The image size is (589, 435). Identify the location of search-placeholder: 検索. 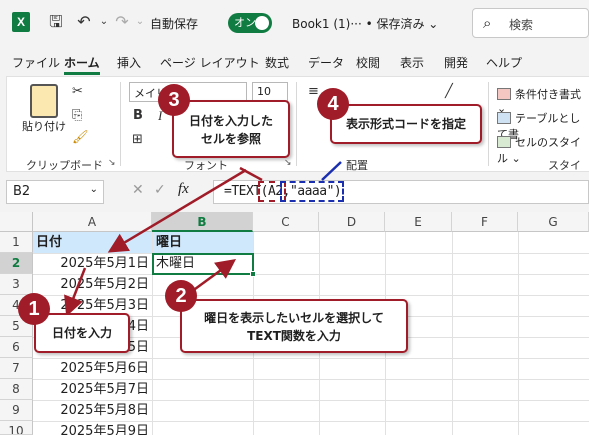
(521, 25).